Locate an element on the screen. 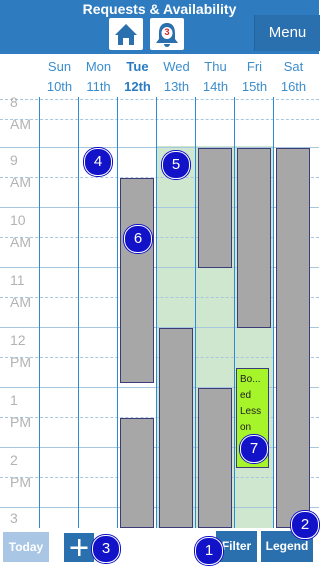 The image size is (320, 567). time-label: 1 PM is located at coordinates (20, 411).